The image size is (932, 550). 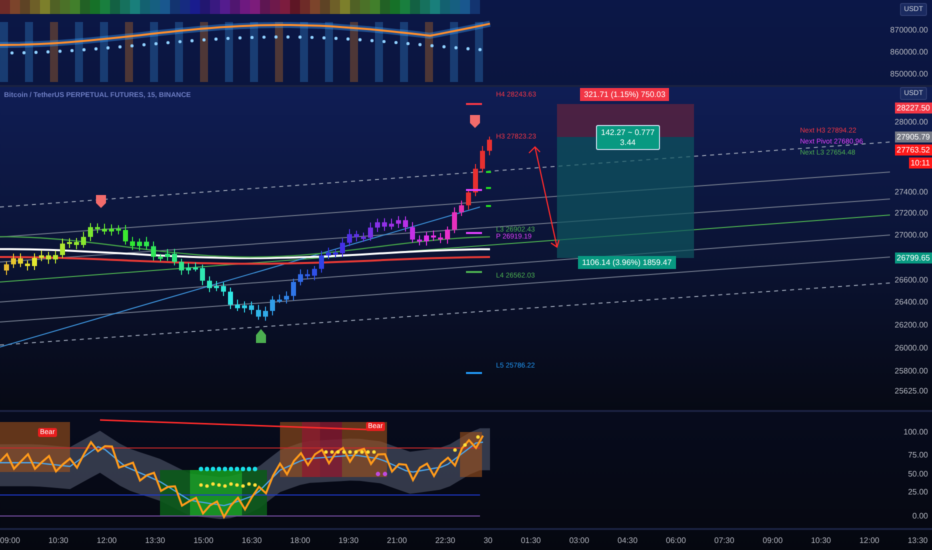 I want to click on price-tick: 860000.00, so click(x=909, y=52).